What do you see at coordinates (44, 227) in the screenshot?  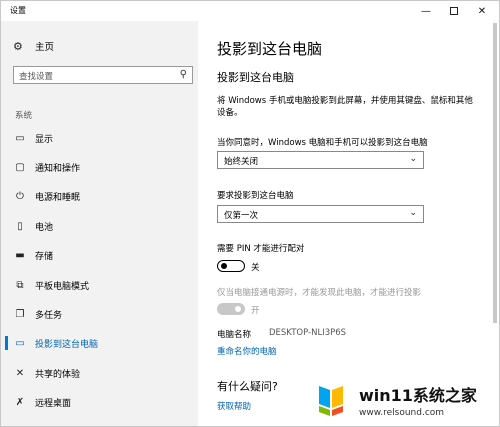 I see `sidebar-item-label: 电池` at bounding box center [44, 227].